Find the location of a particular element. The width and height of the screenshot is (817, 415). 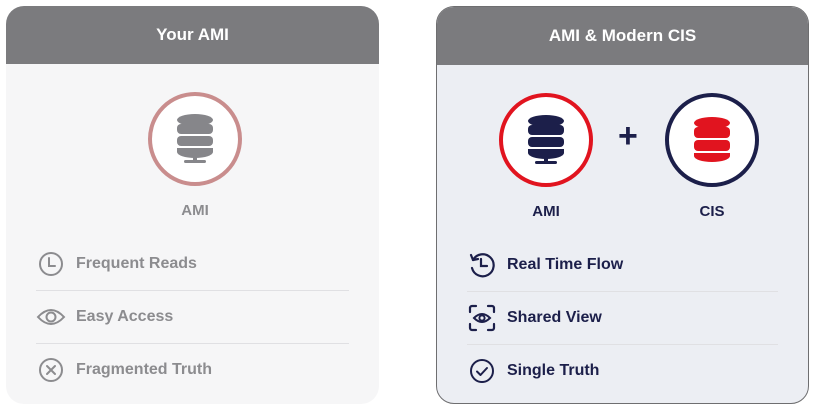

right-feature-list: Real Time Flow Shared View Single Truth is located at coordinates (622, 318).